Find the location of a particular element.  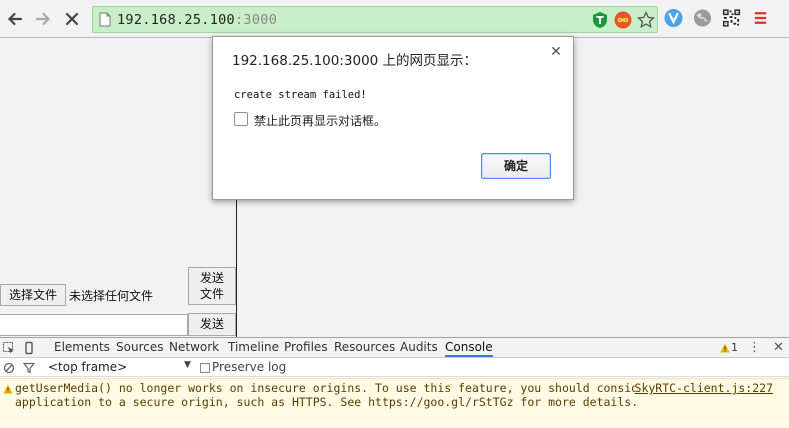

qr-code-button is located at coordinates (731, 17).